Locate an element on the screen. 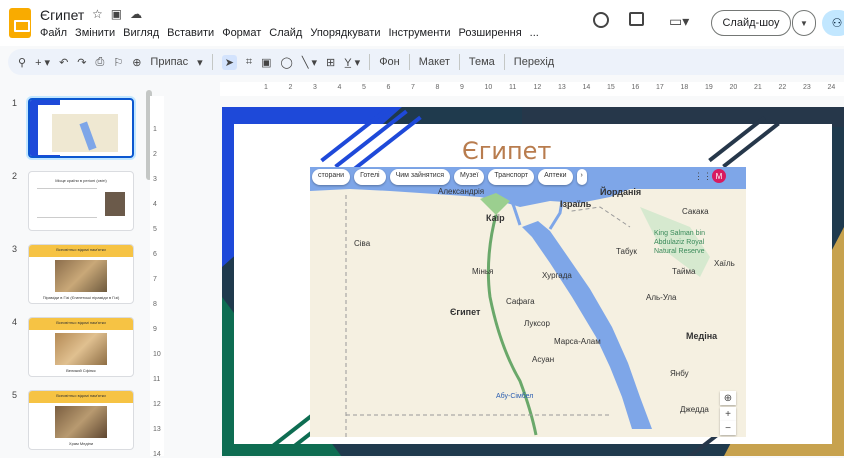 This screenshot has height=458, width=844. ruler-tick-label: 24 is located at coordinates (831, 87).